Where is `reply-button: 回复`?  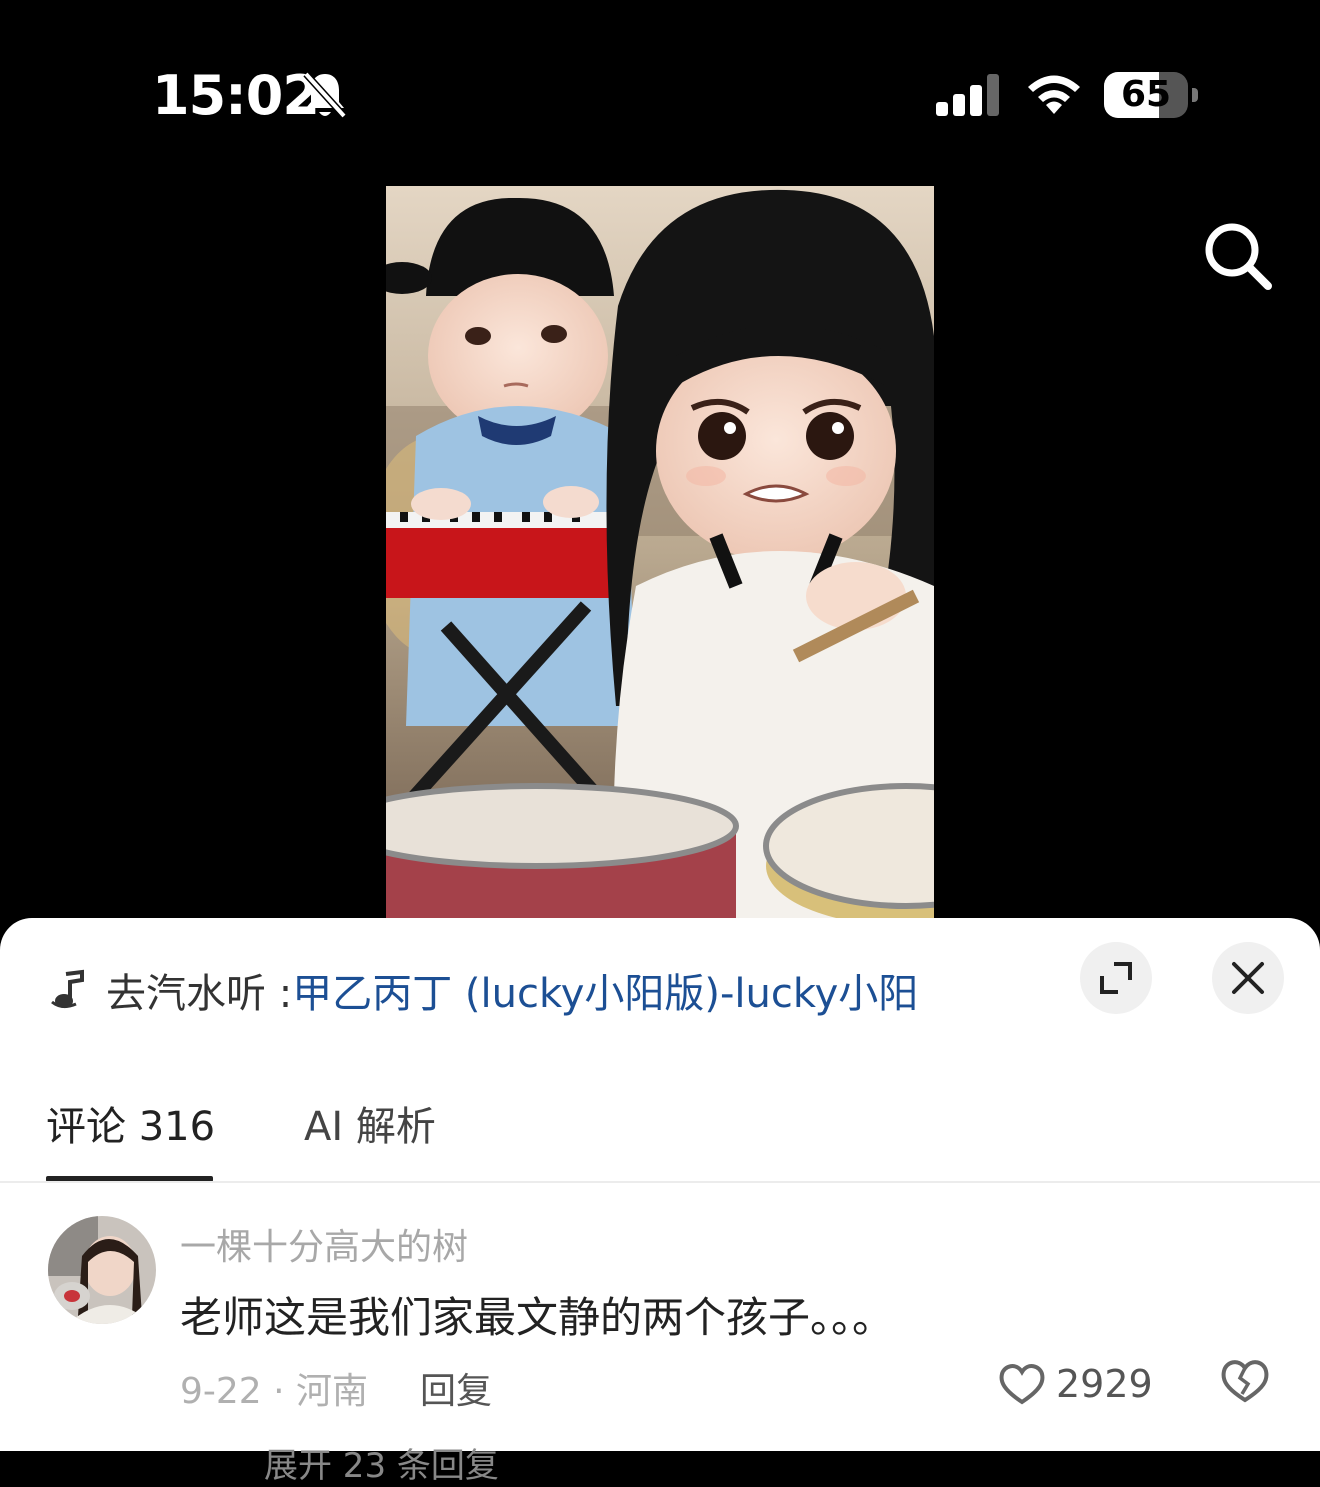 reply-button: 回复 is located at coordinates (456, 1388).